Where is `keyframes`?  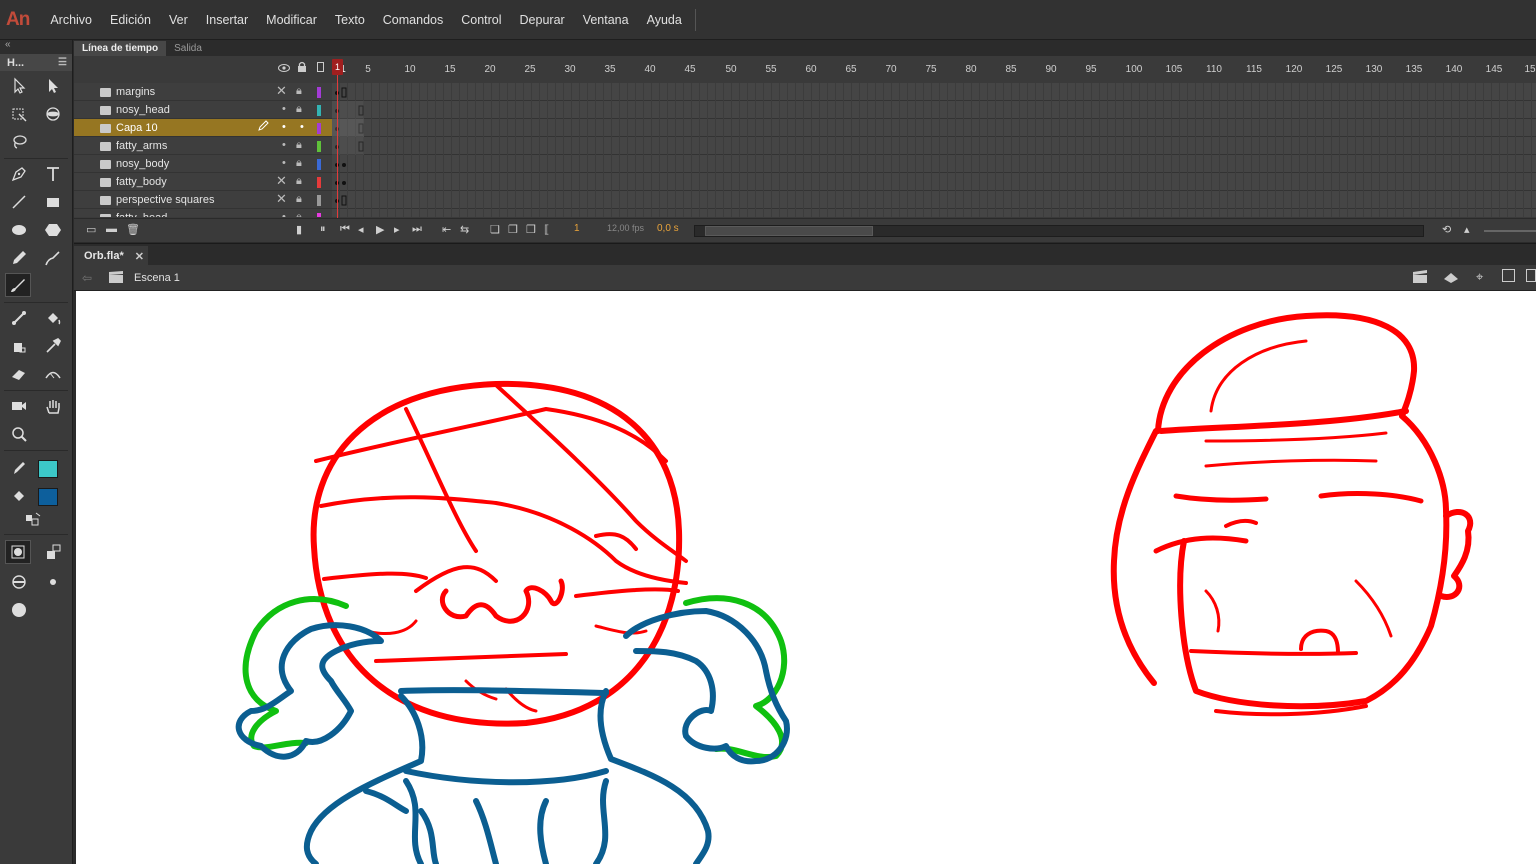
keyframes is located at coordinates (352, 150).